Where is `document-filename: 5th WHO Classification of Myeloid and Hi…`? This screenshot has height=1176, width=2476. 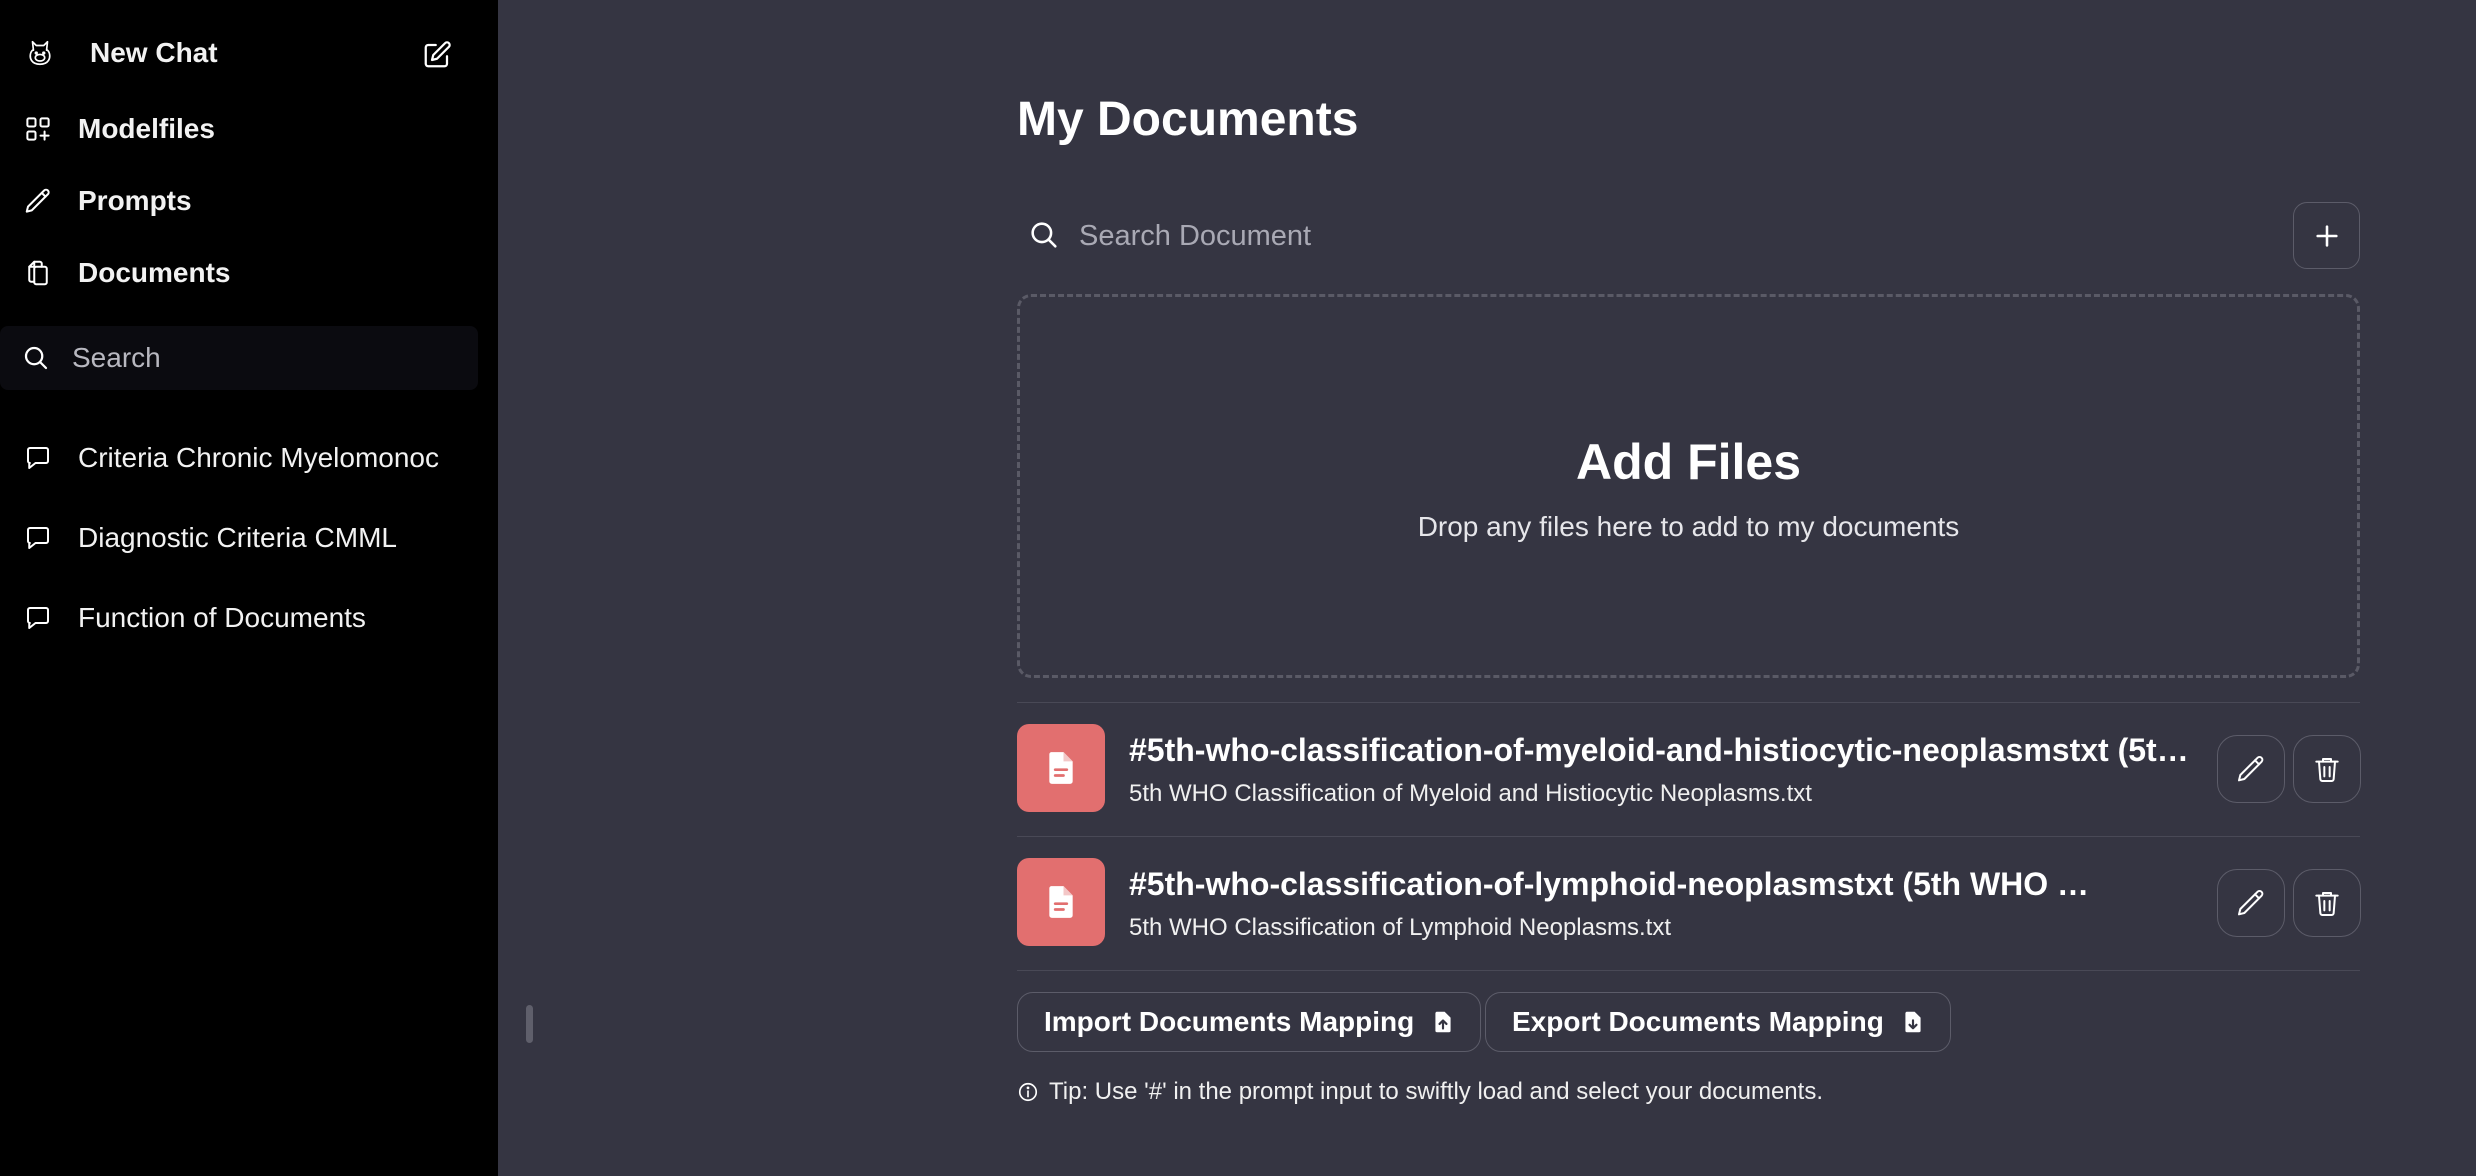
document-filename: 5th WHO Classification of Myeloid and Hi… is located at coordinates (1470, 793).